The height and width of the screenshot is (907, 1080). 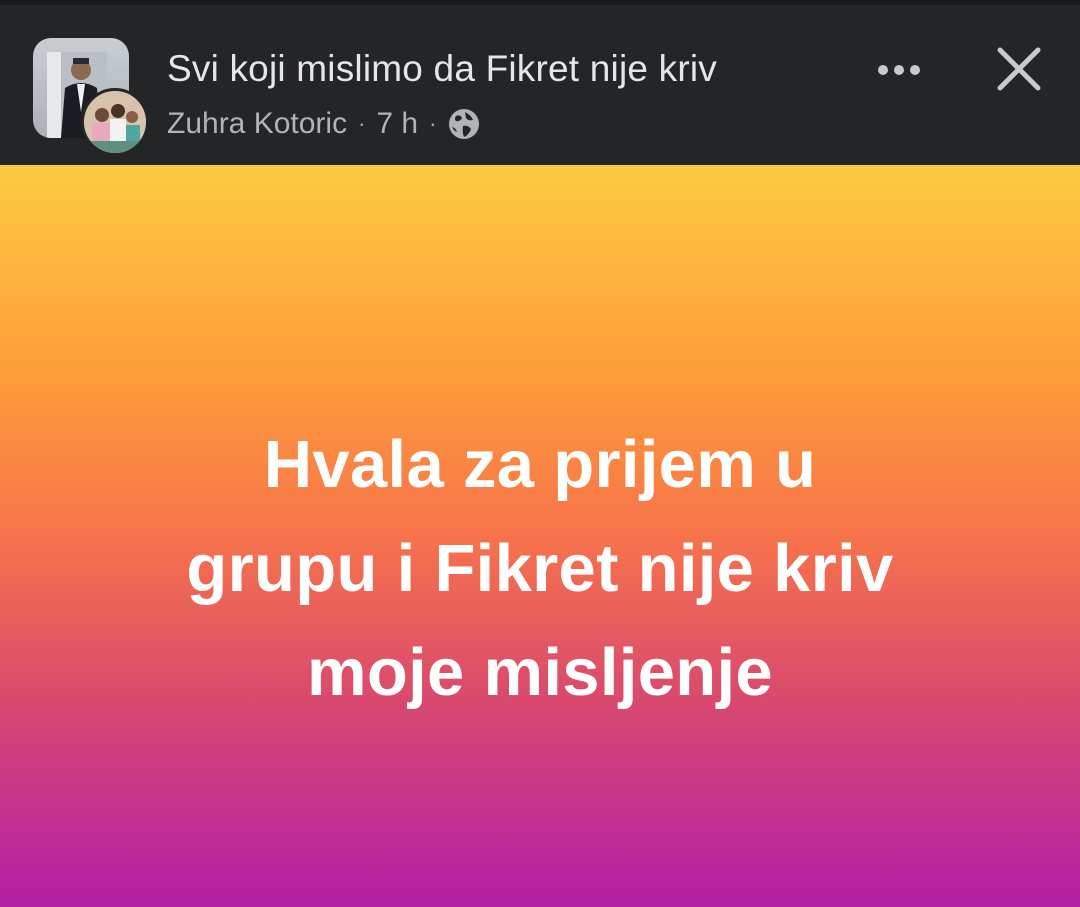 I want to click on group-photo, so click(x=115, y=122).